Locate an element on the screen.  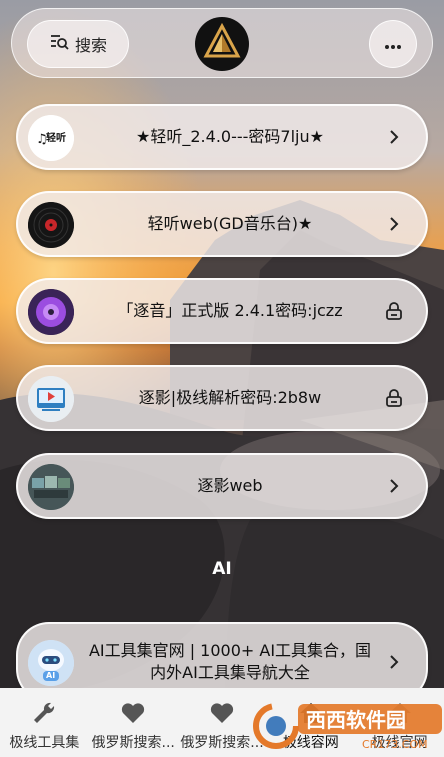
card-title: 逐影web is located at coordinates (230, 485).